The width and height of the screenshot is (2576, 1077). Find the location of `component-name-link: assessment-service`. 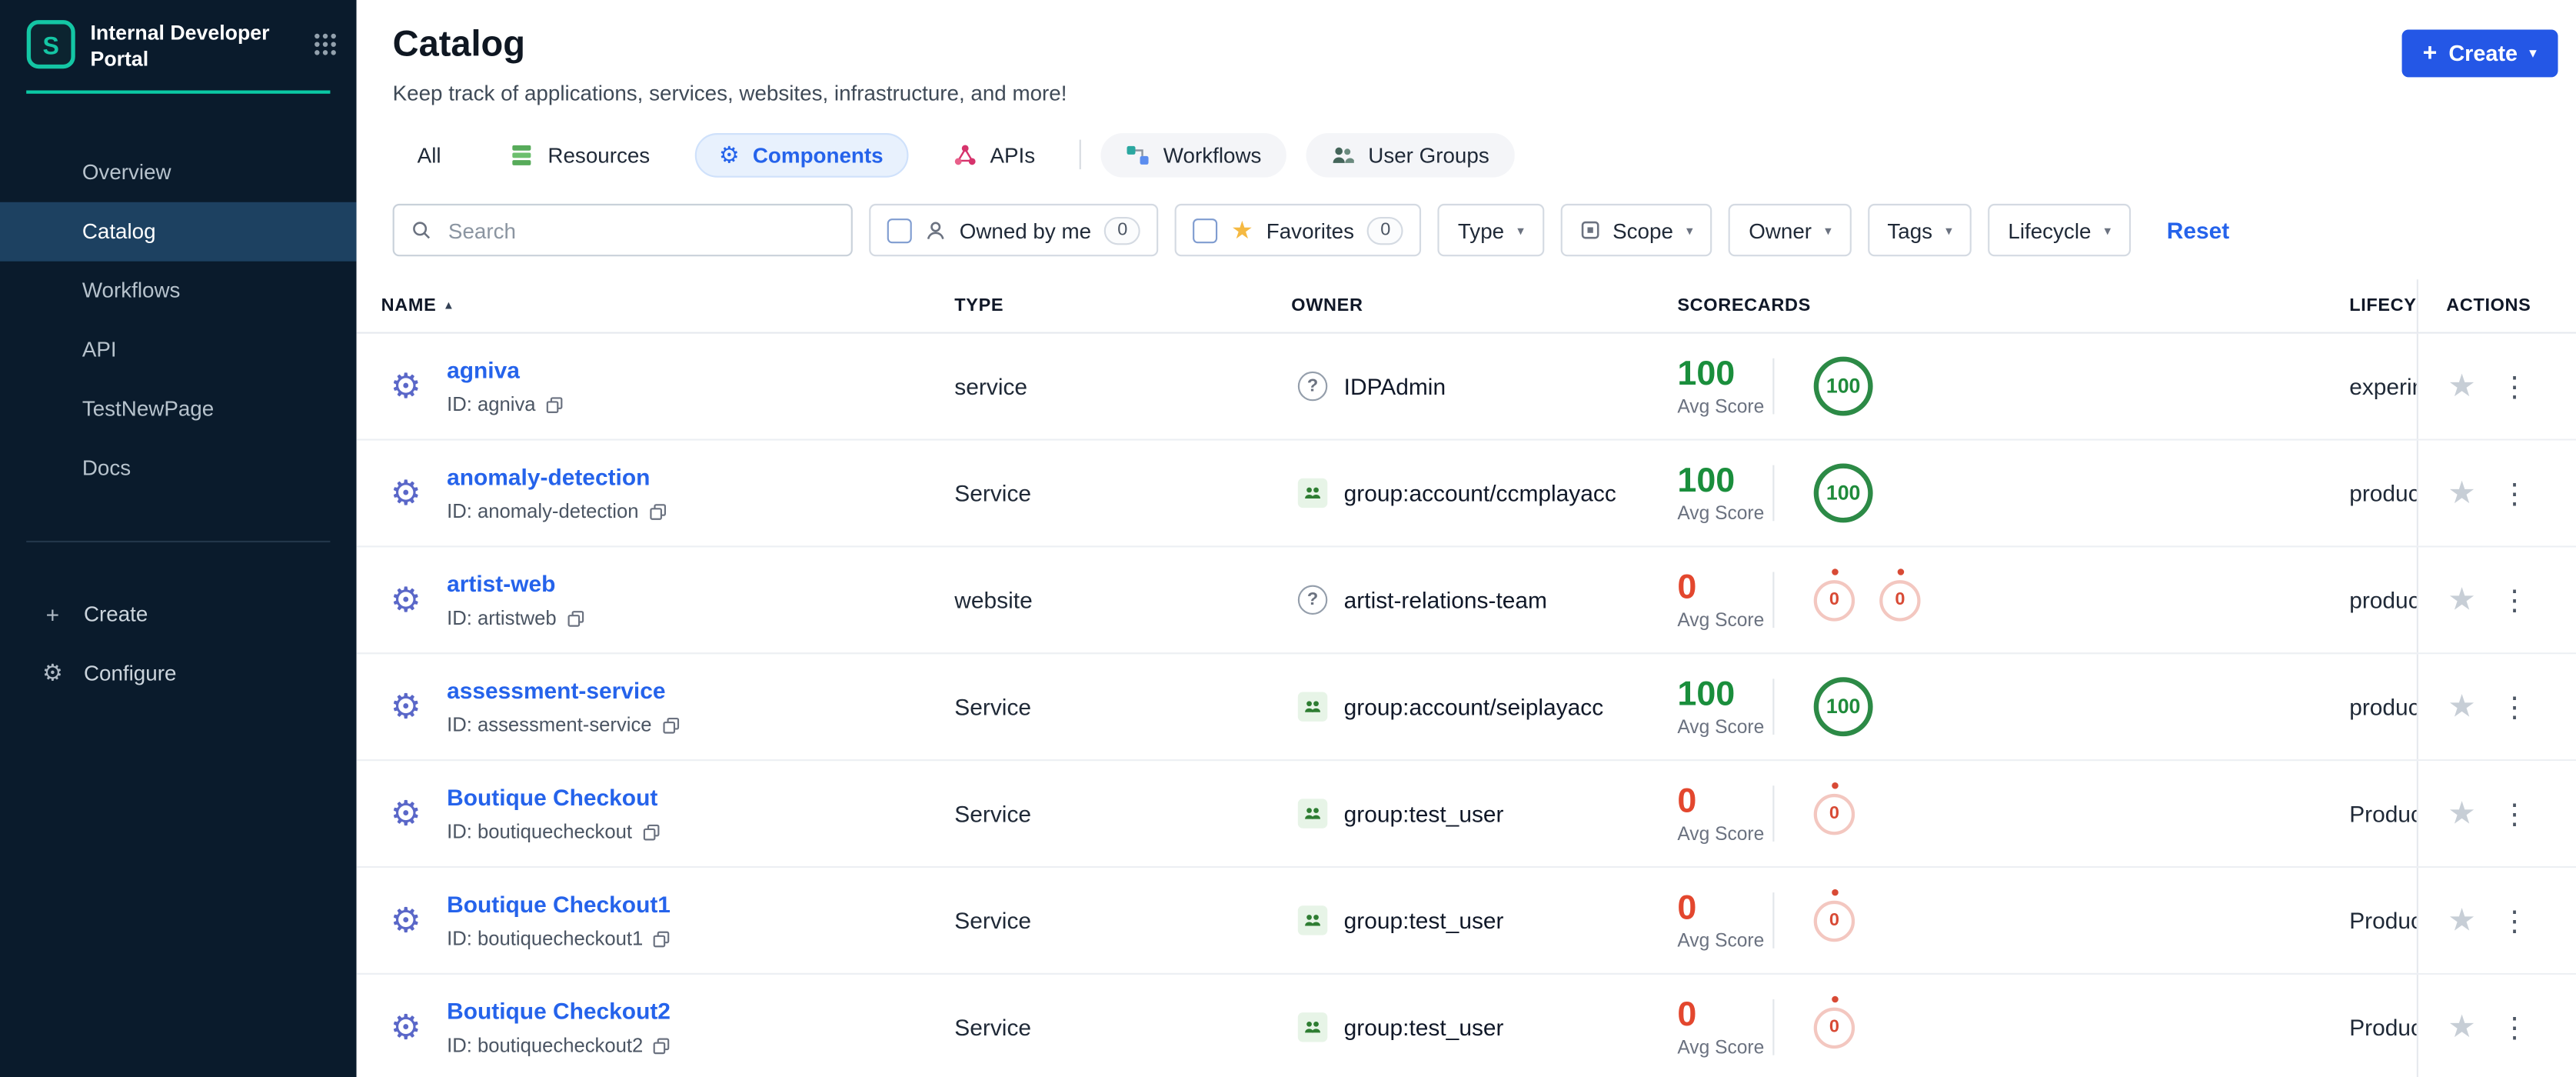

component-name-link: assessment-service is located at coordinates (556, 690).